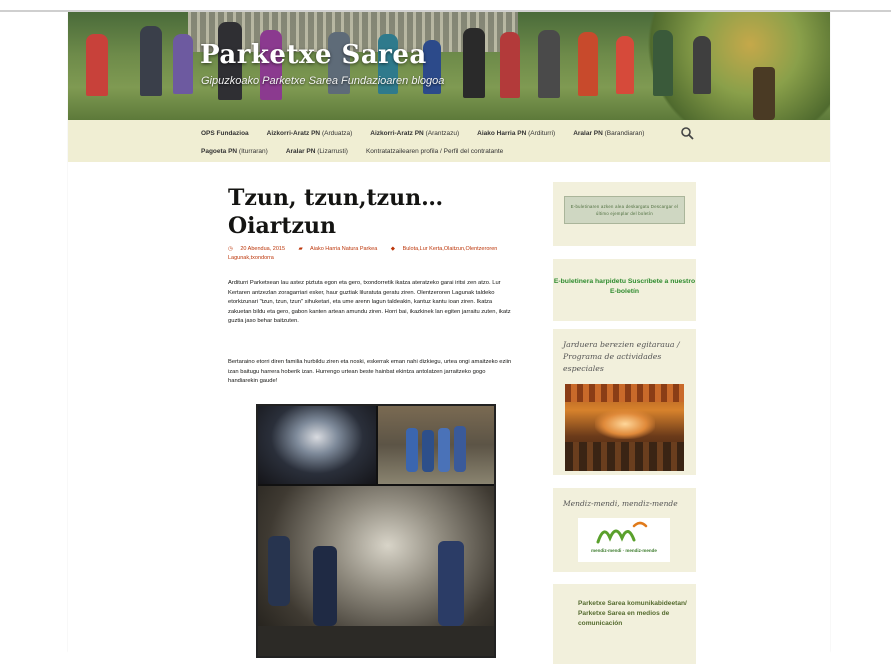  Describe the element at coordinates (317, 151) in the screenshot. I see `nav-item-aralar-lizarrusti: Aralar PN (Lizarrusti)` at that location.